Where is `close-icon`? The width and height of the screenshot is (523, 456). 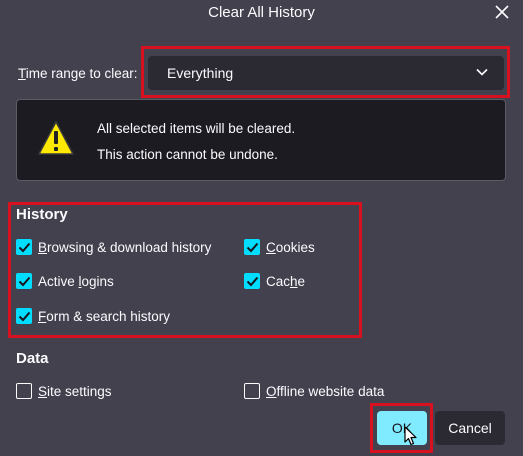 close-icon is located at coordinates (502, 12).